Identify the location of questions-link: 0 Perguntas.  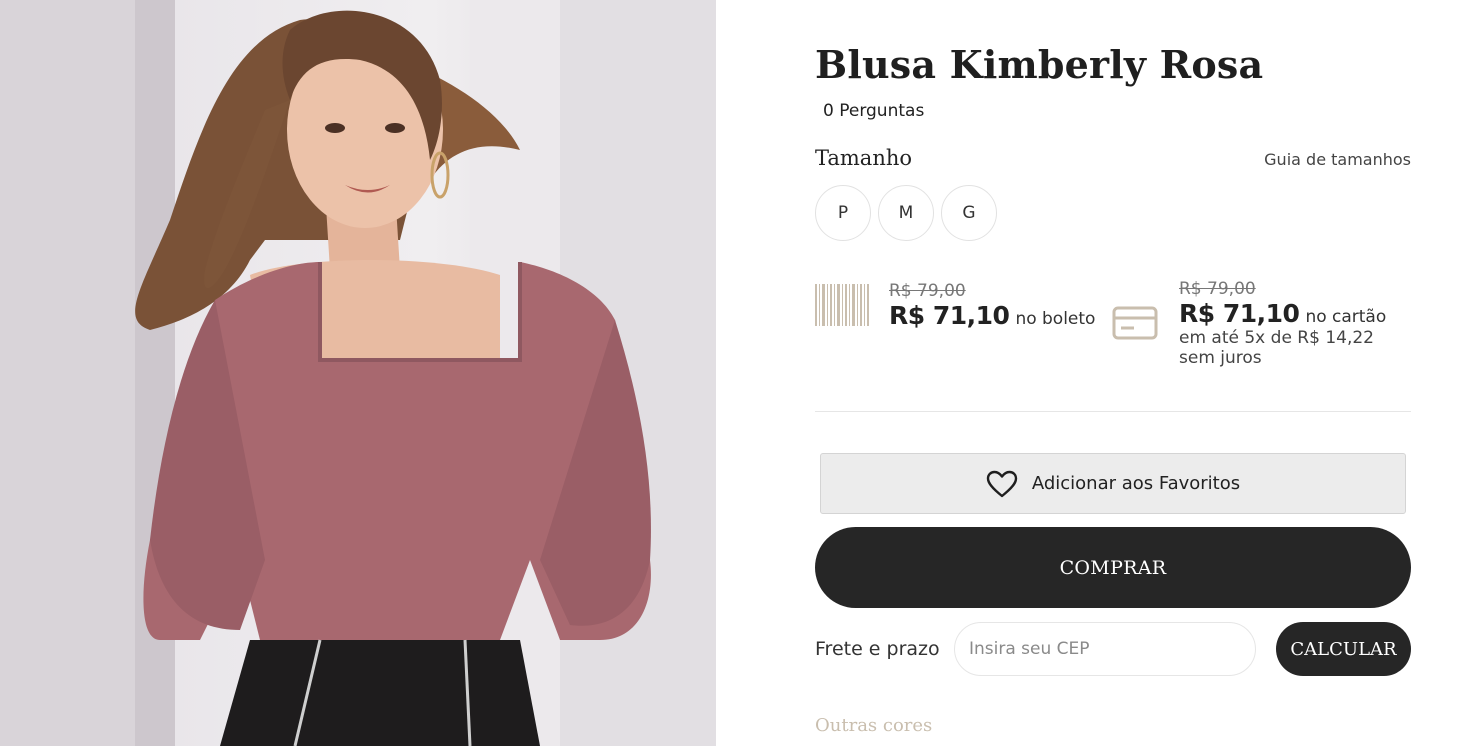
(873, 111).